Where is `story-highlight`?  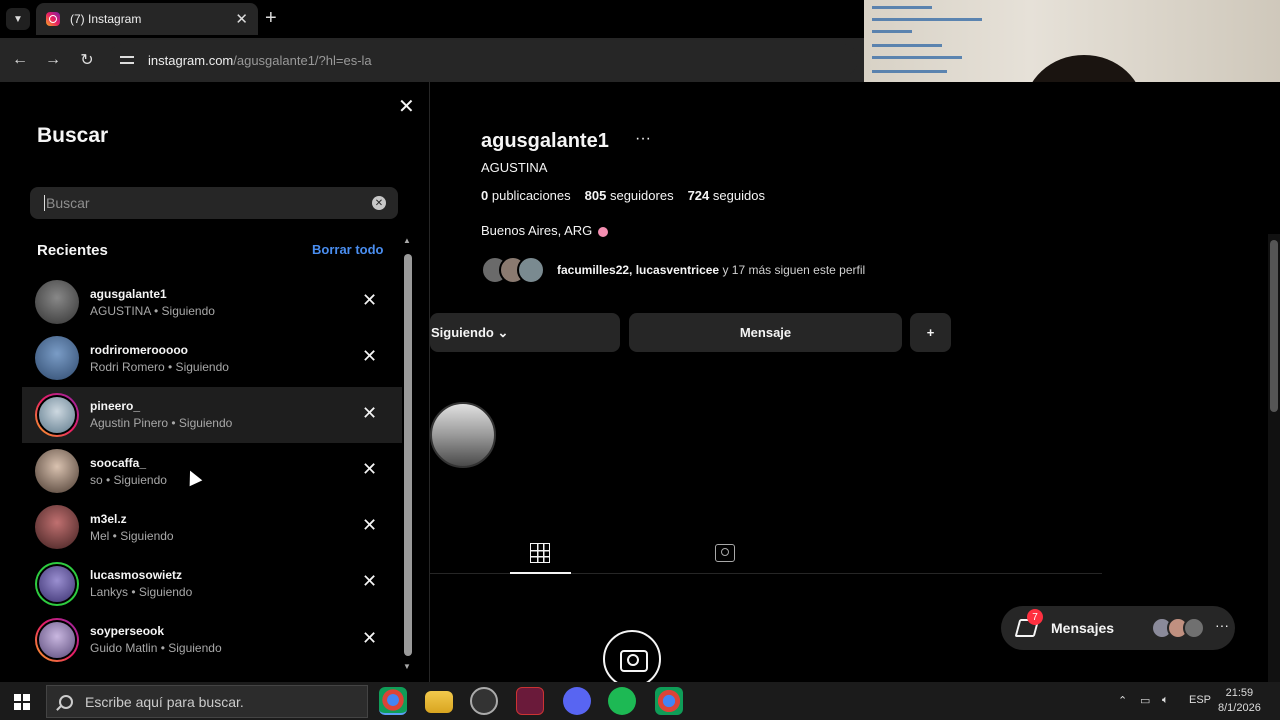 story-highlight is located at coordinates (463, 435).